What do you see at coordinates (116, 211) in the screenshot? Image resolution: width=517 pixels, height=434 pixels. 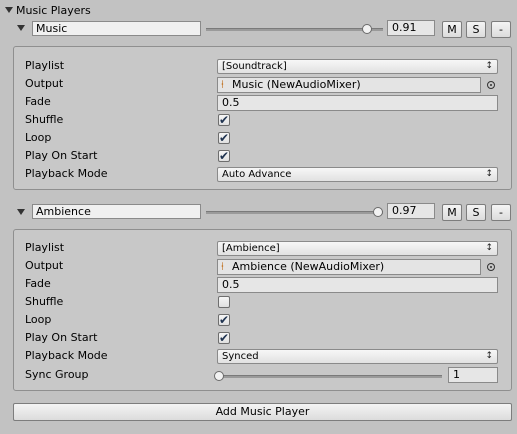 I see `player-name-field: Ambience` at bounding box center [116, 211].